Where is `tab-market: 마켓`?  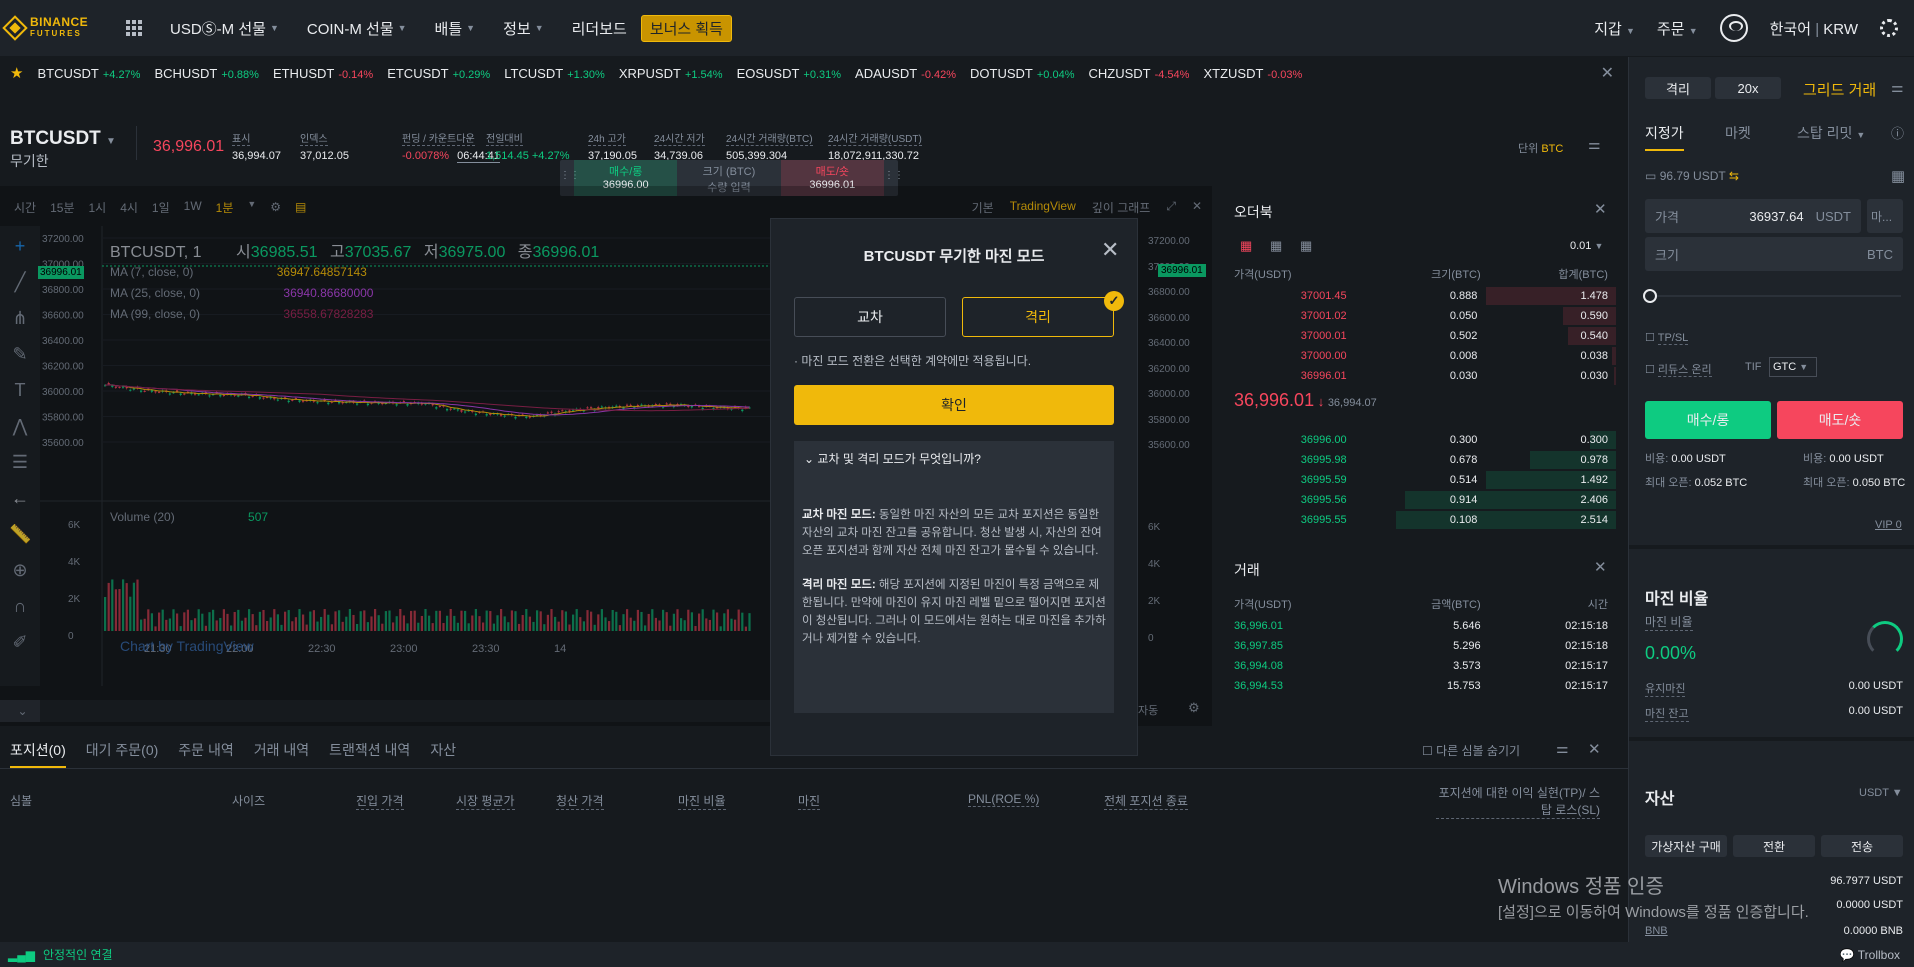
tab-market: 마켓 is located at coordinates (1738, 133).